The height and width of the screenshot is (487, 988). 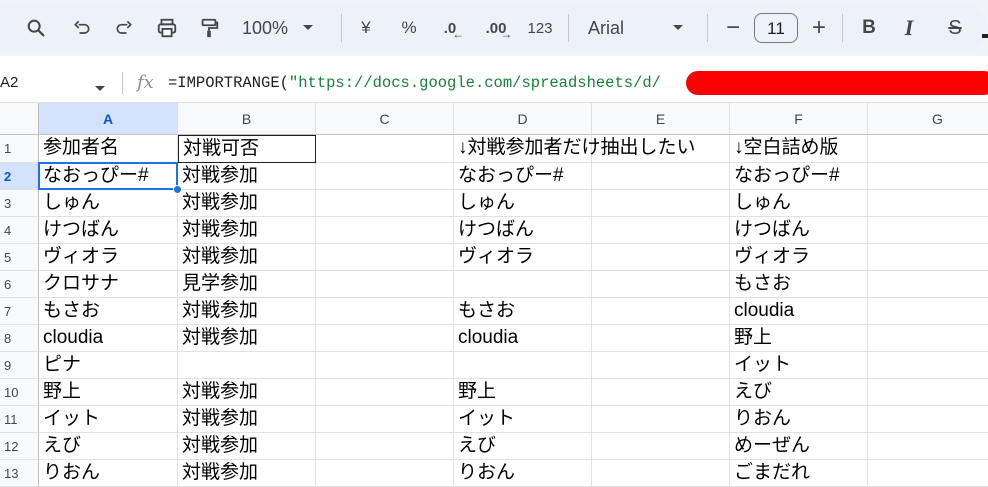 What do you see at coordinates (454, 28) in the screenshot?
I see `decrease-decimal-button: .0 ←` at bounding box center [454, 28].